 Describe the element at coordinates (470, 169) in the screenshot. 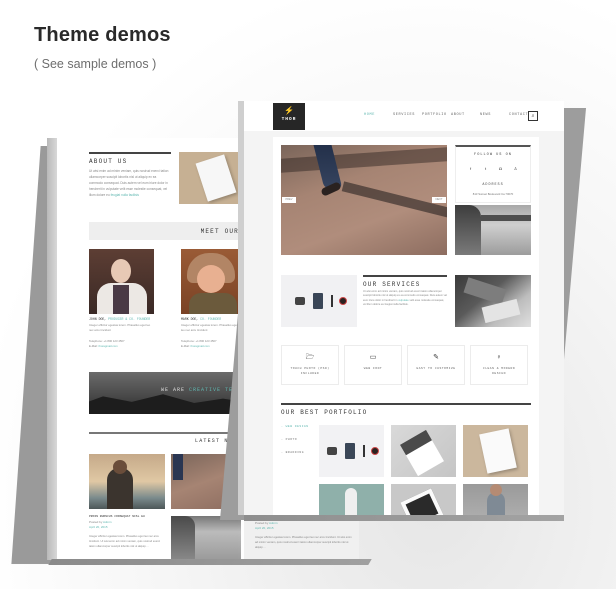

I see `facebook-icon: f` at that location.